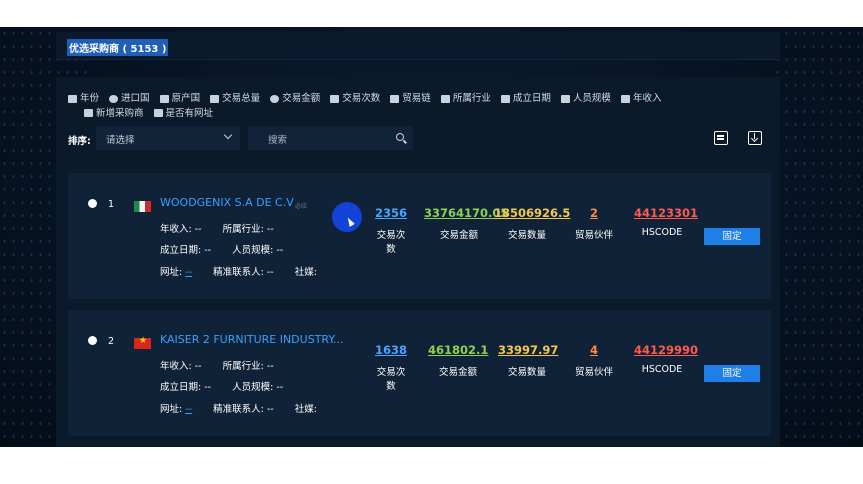  I want to click on calendar-icon, so click(72, 98).